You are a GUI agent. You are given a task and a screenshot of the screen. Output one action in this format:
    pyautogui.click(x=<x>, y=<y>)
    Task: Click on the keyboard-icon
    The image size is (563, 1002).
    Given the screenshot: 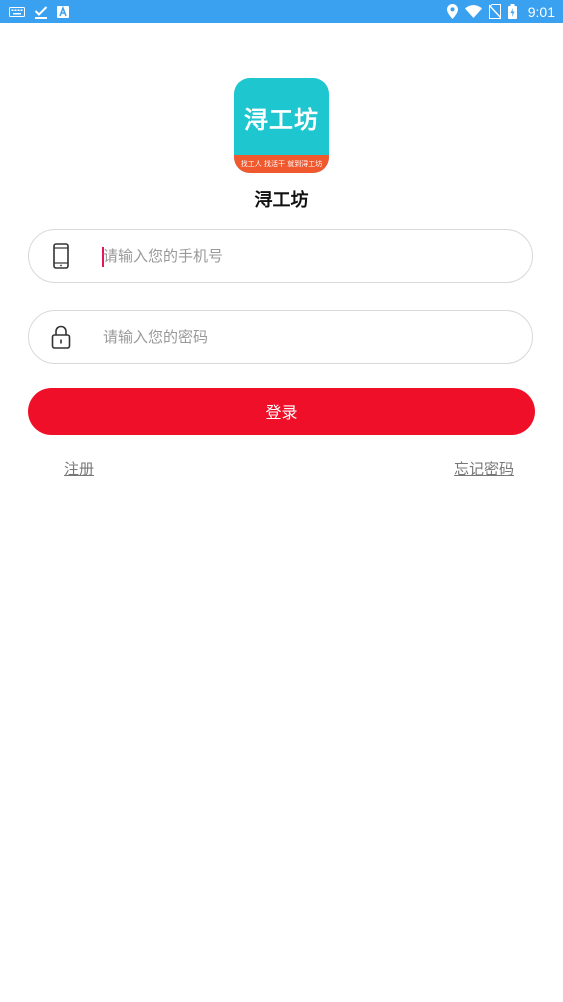 What is the action you would take?
    pyautogui.click(x=17, y=11)
    